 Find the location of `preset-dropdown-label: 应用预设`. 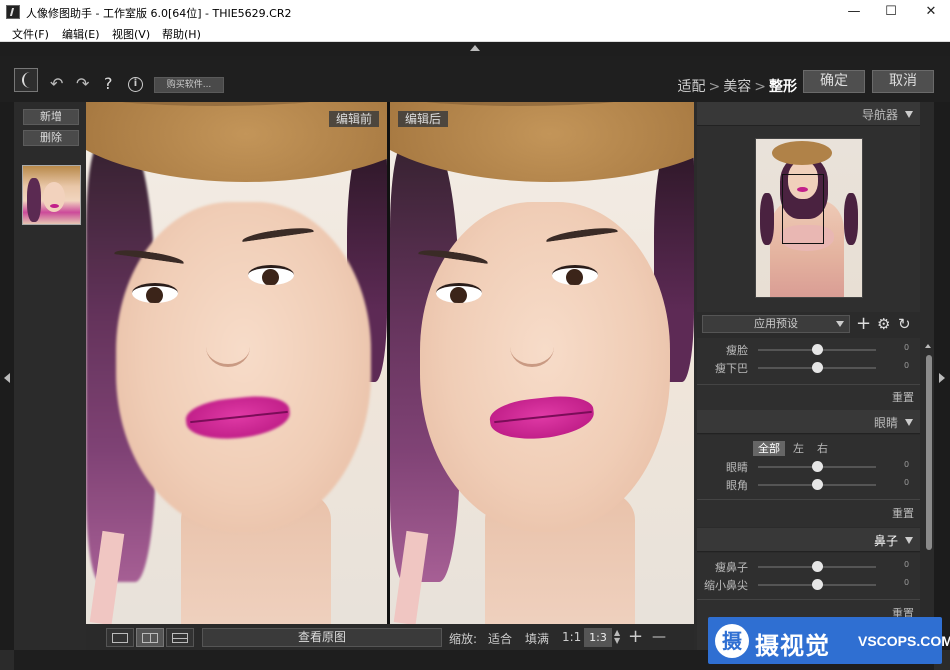

preset-dropdown-label: 应用预设 is located at coordinates (776, 323).